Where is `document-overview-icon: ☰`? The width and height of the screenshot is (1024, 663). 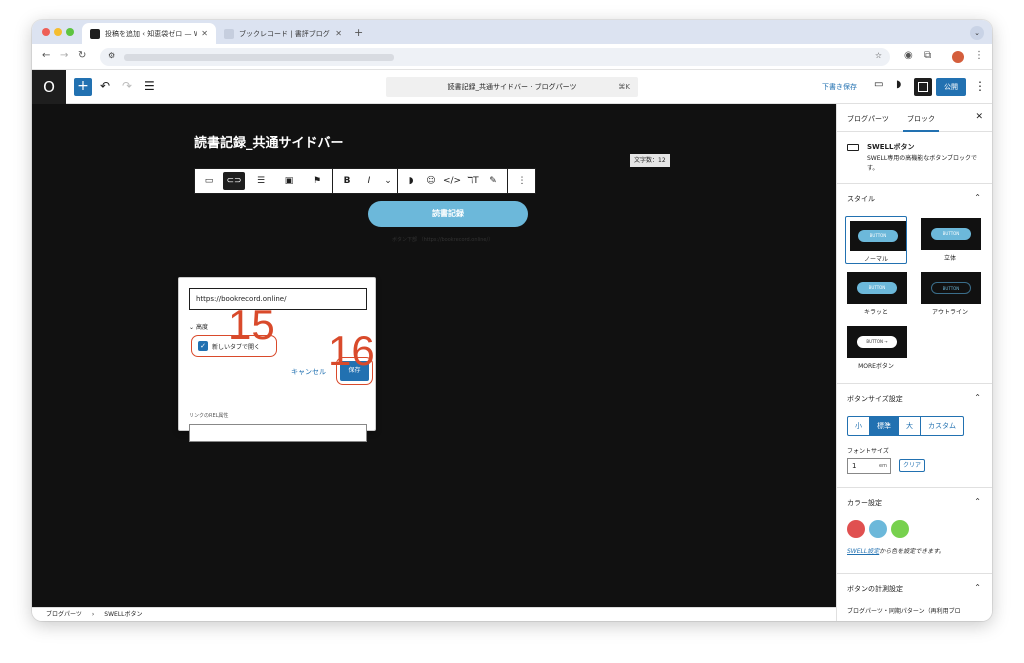
document-overview-icon: ☰ is located at coordinates (149, 86).